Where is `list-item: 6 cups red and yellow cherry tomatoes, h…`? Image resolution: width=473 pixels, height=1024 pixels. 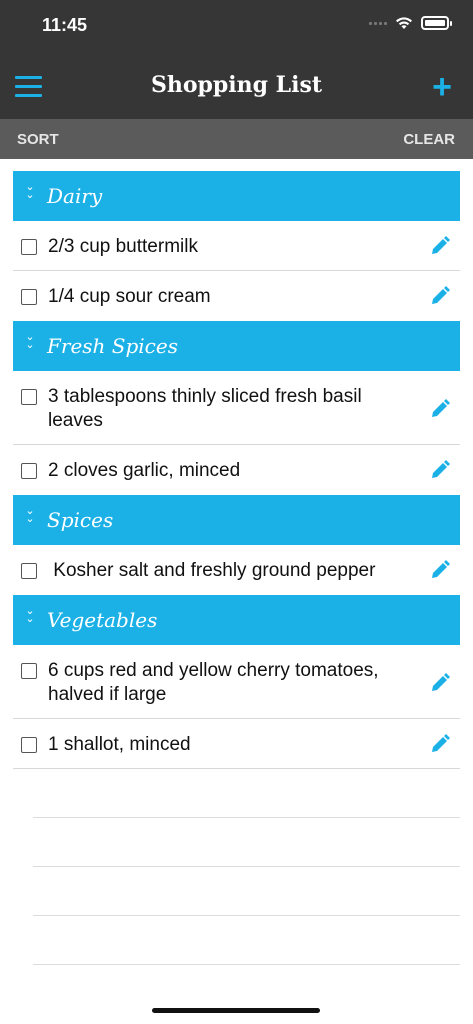 list-item: 6 cups red and yellow cherry tomatoes, h… is located at coordinates (236, 682).